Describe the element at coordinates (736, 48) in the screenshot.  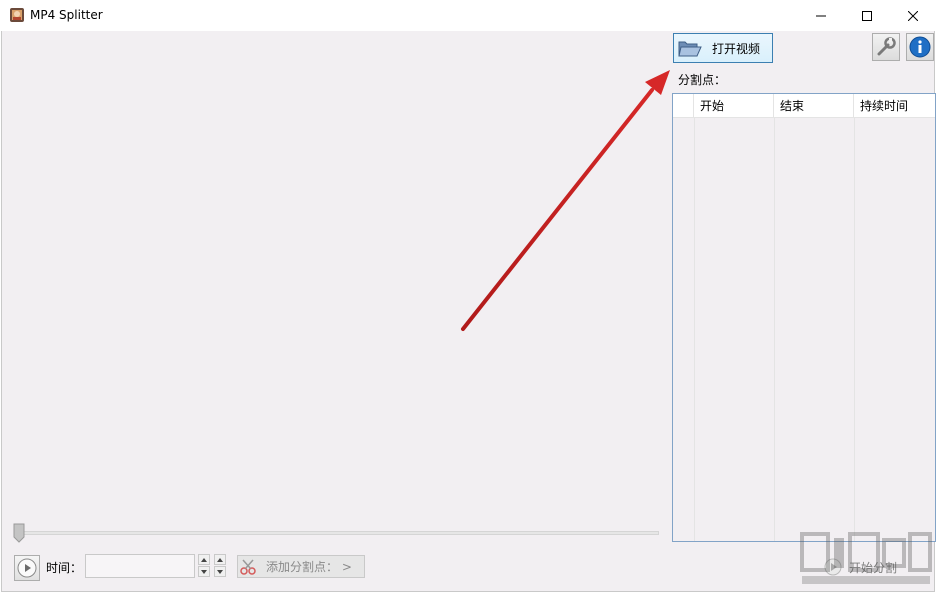
I see `open-video-label: 打开视频` at that location.